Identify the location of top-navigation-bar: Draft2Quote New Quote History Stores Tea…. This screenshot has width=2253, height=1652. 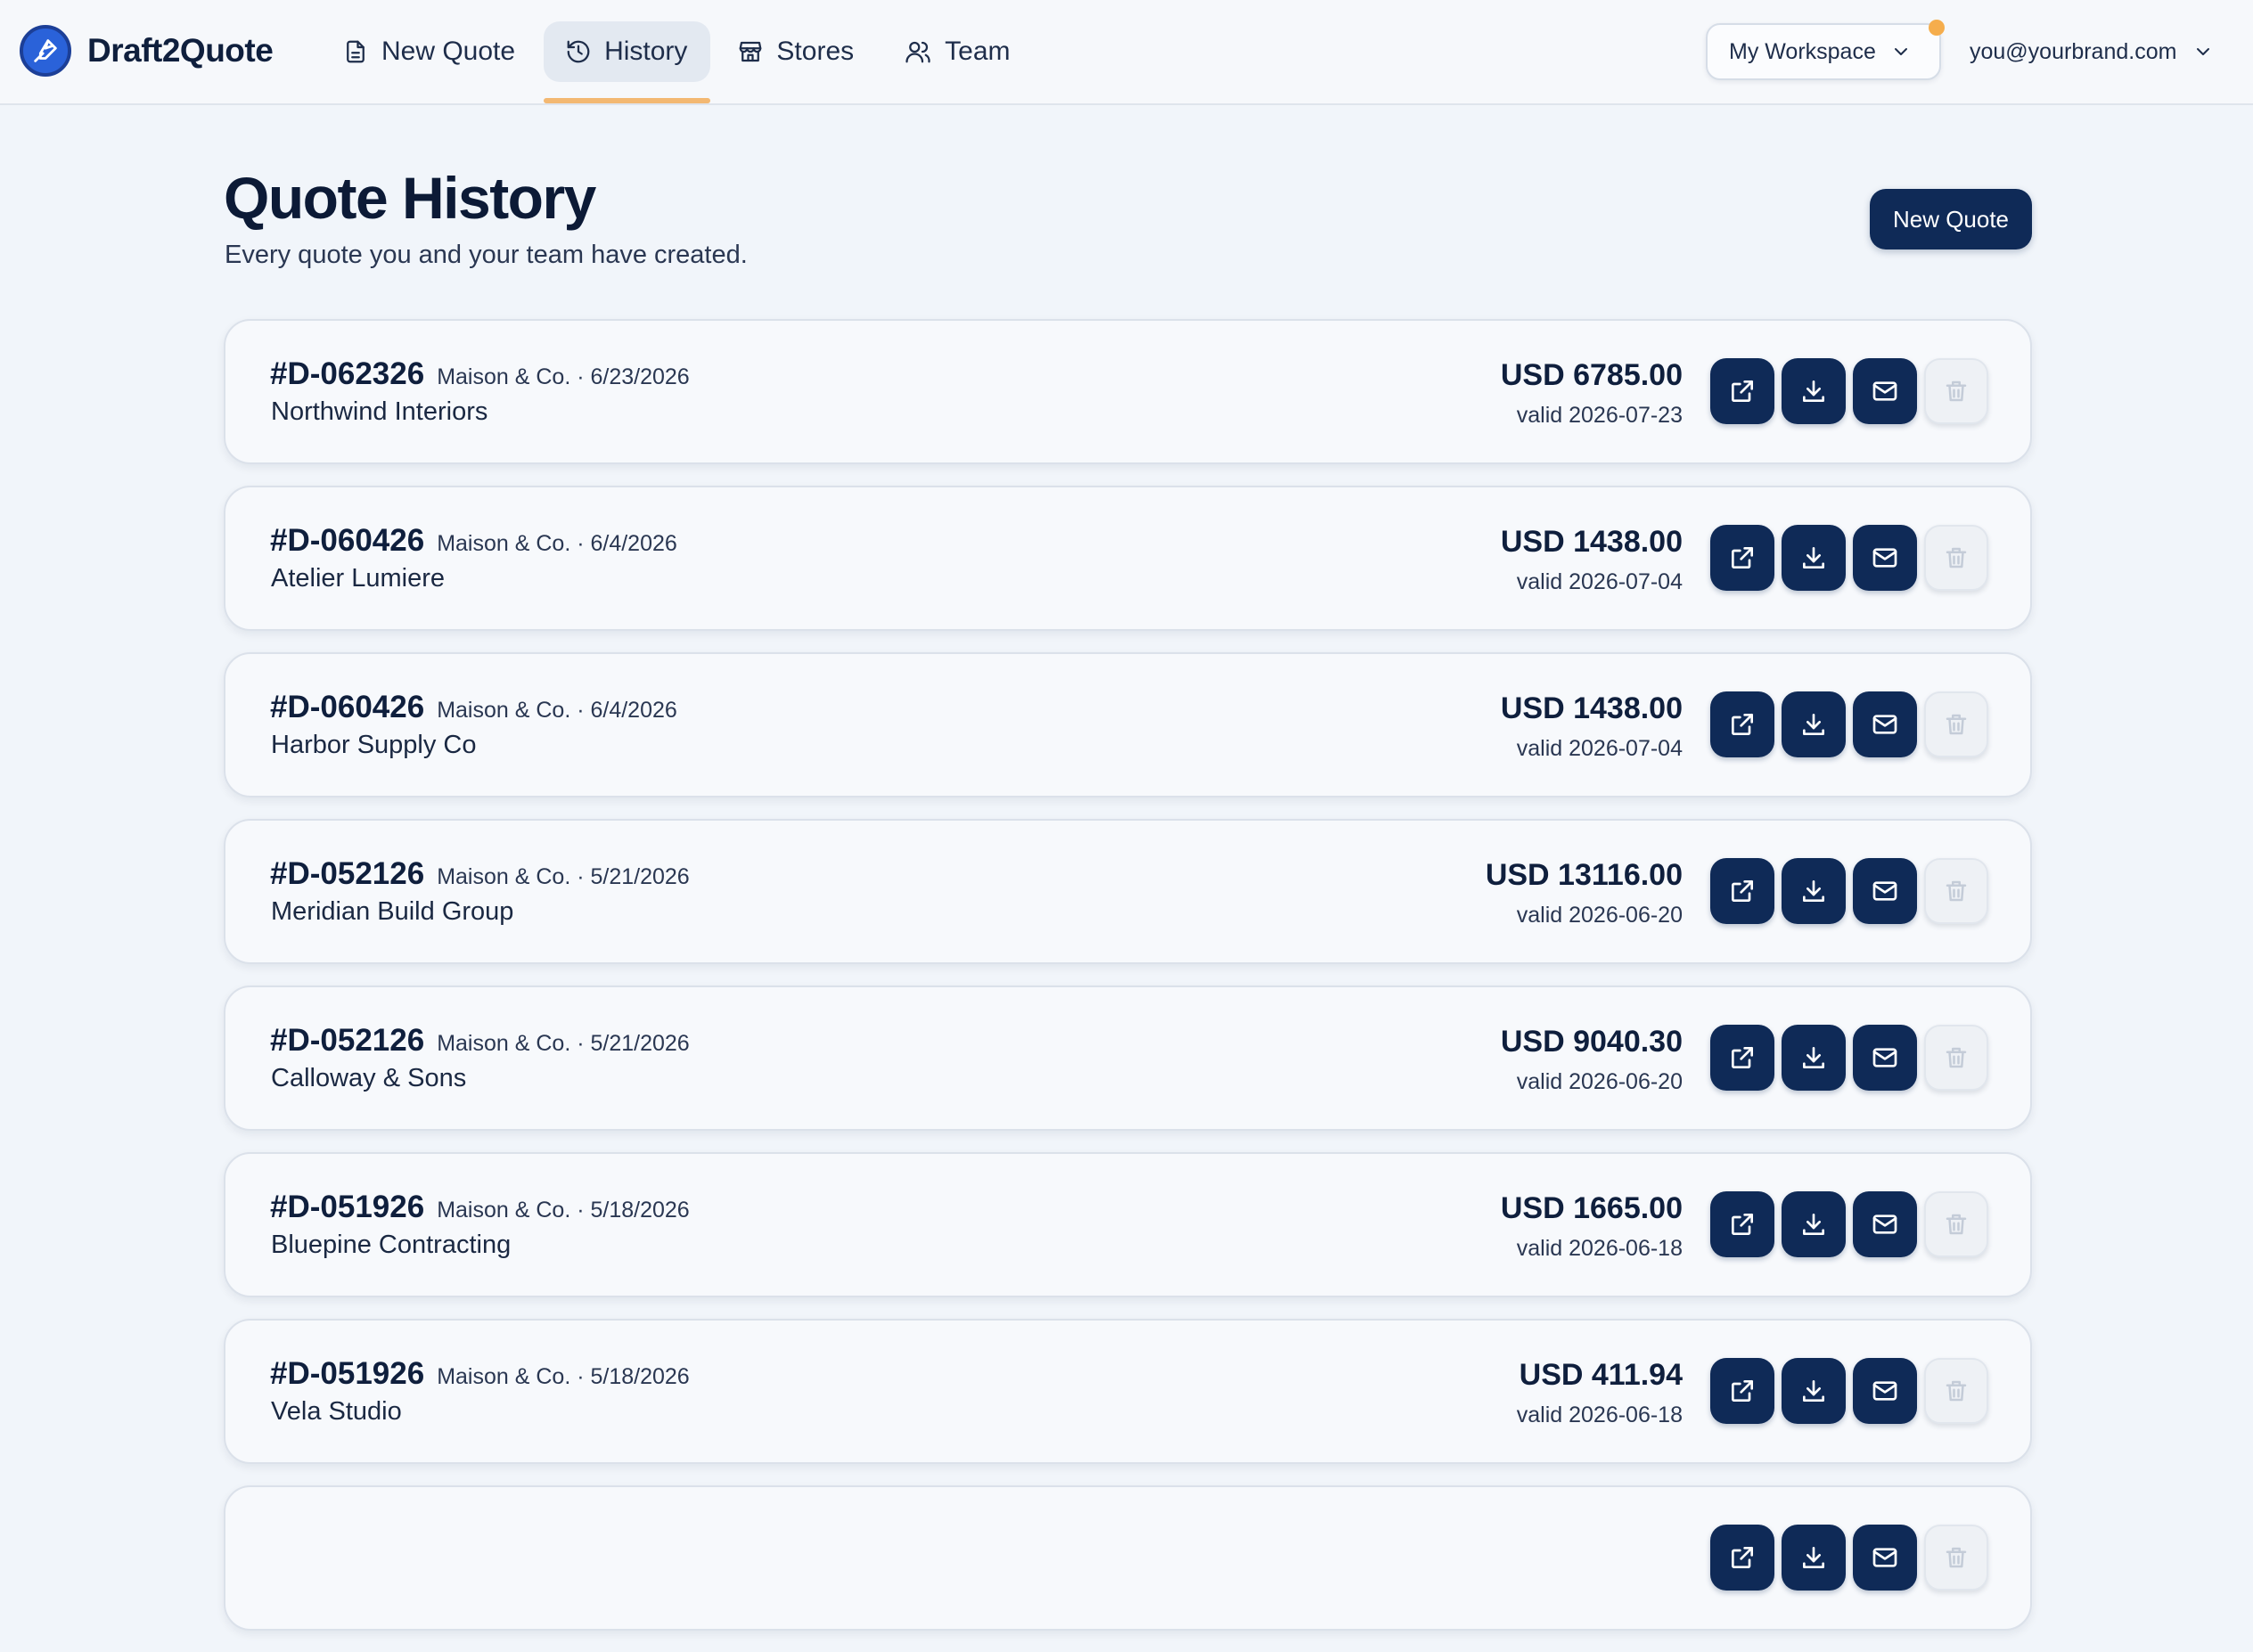
(1126, 52).